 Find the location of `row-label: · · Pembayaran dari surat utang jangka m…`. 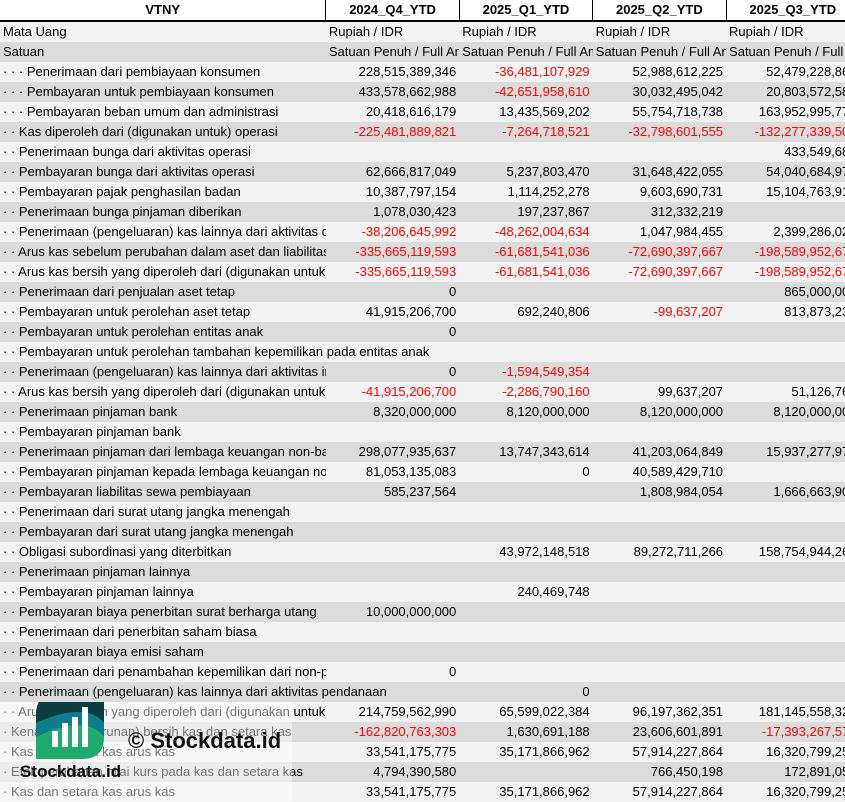

row-label: · · Pembayaran dari surat utang jangka m… is located at coordinates (163, 532).